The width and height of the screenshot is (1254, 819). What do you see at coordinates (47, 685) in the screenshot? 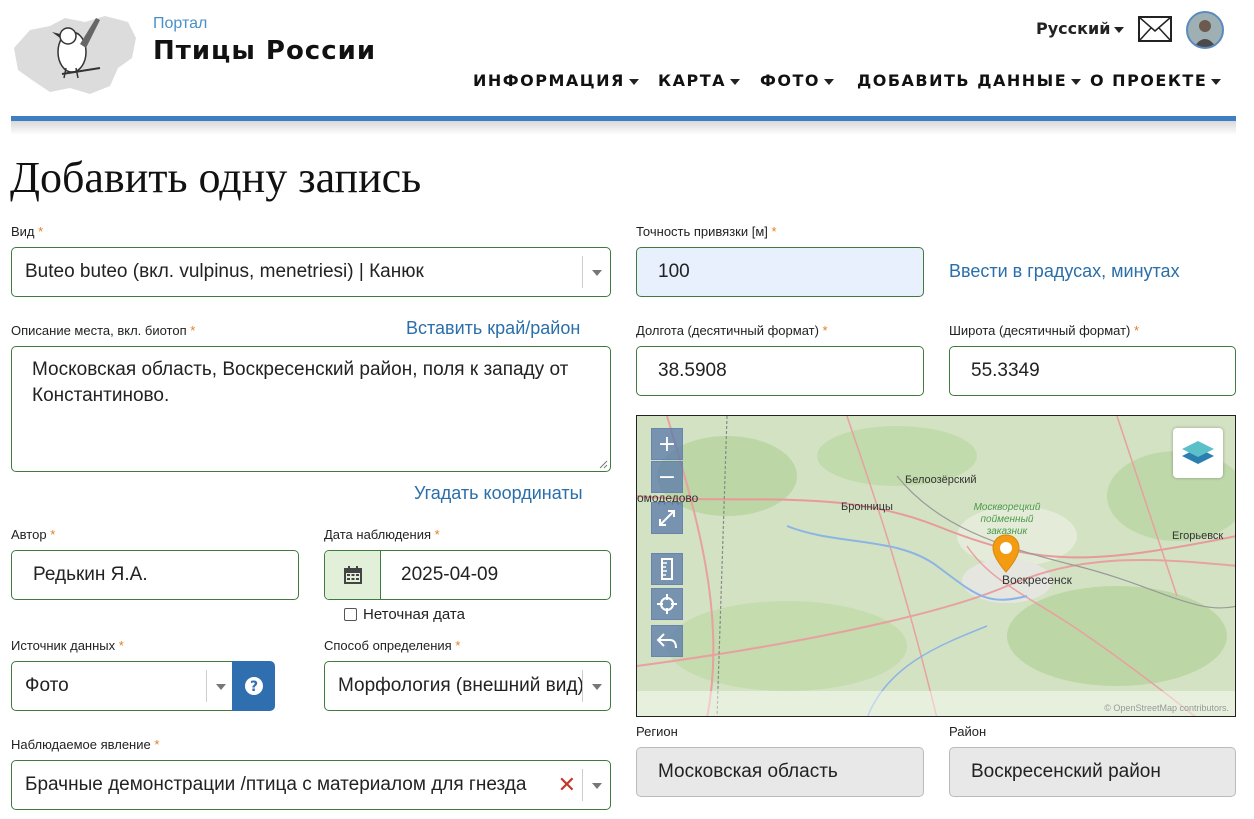
I see `source-value: Фото` at bounding box center [47, 685].